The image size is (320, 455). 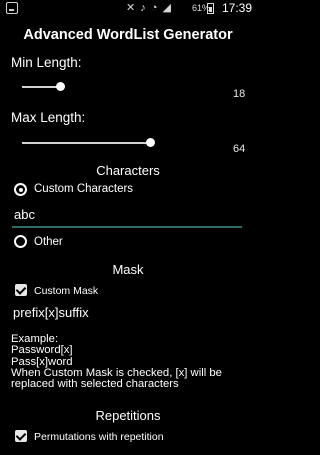 I want to click on radio-selected-icon, so click(x=20, y=189).